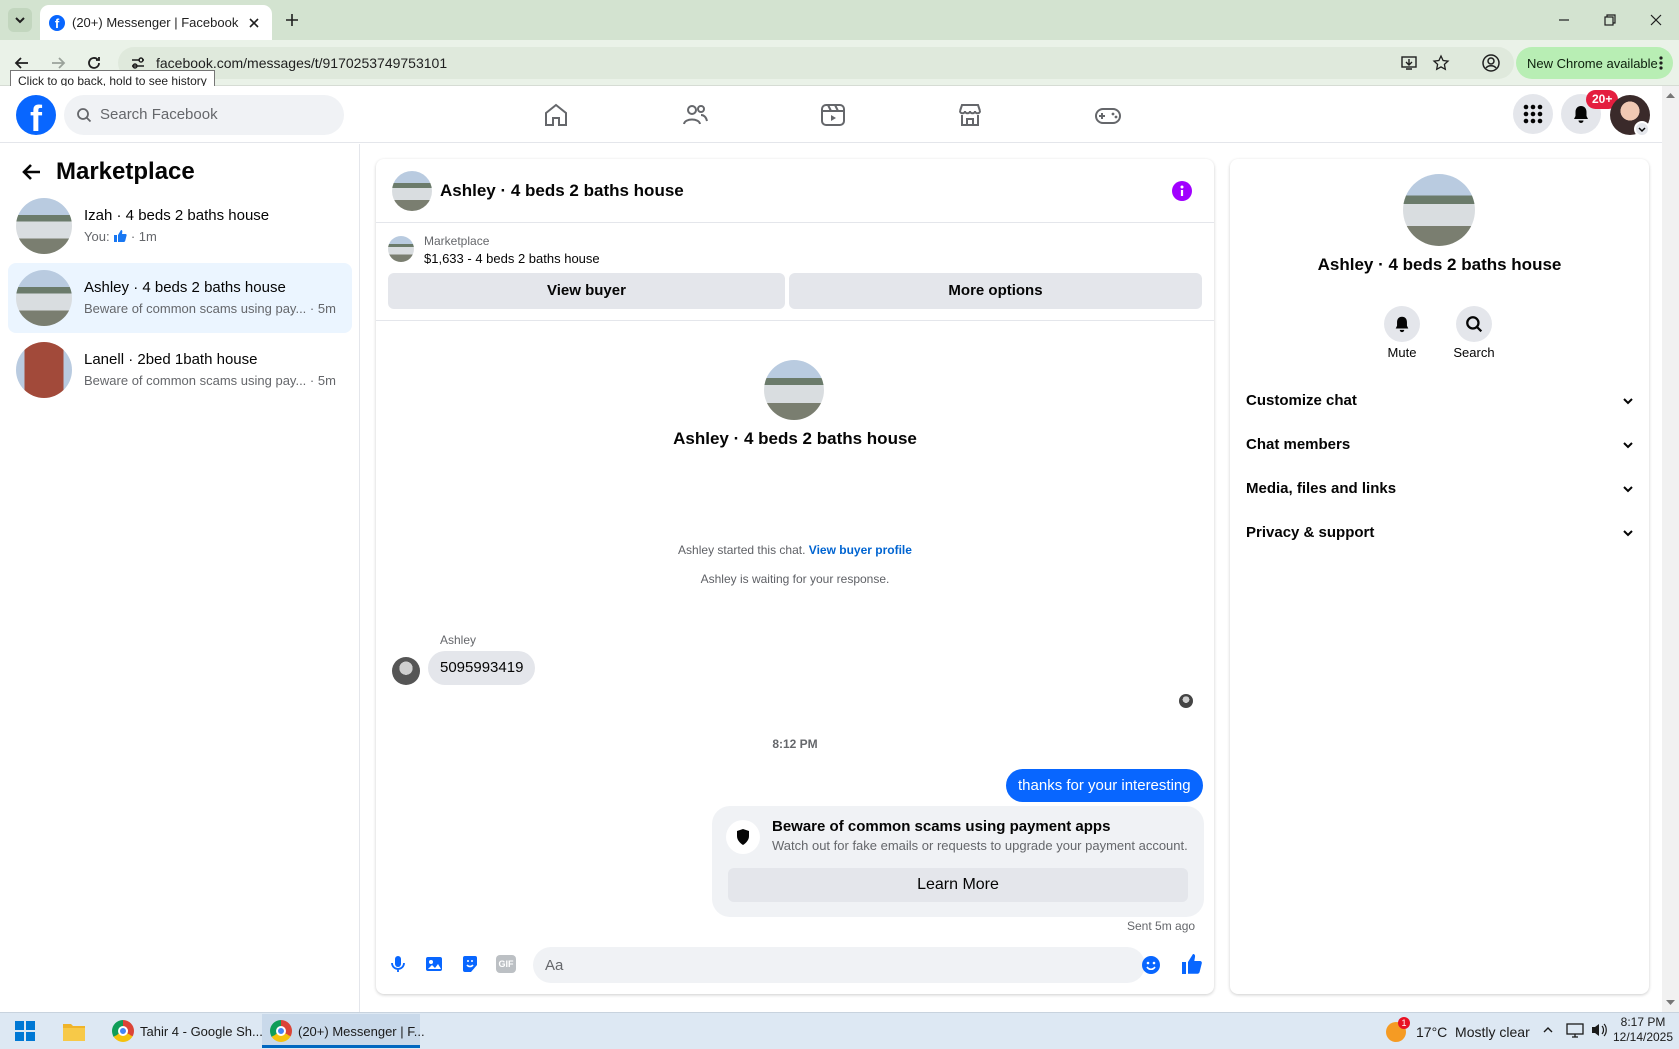 The height and width of the screenshot is (1049, 1679). I want to click on facebook-search-input: Search Facebook, so click(204, 115).